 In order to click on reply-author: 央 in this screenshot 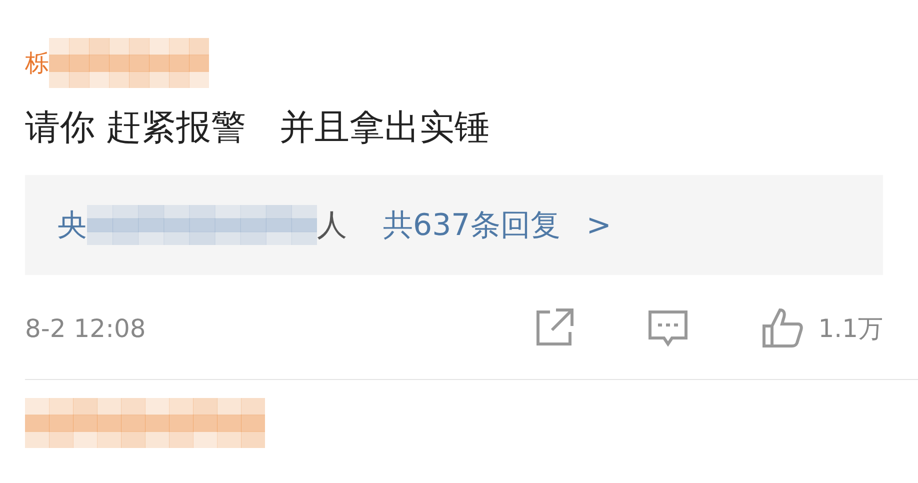, I will do `click(72, 225)`.